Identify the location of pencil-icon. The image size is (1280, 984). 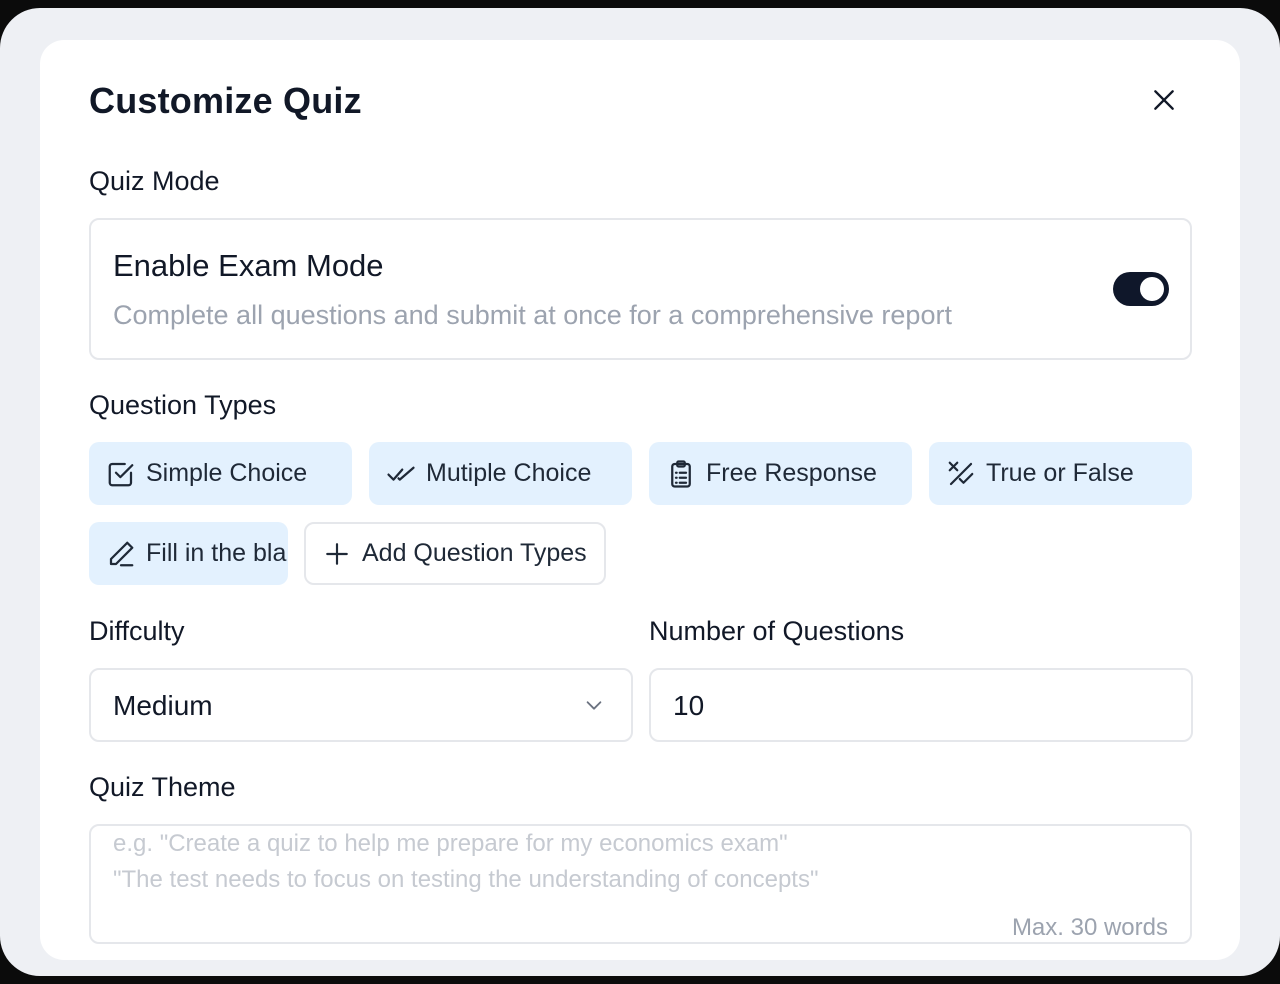
(121, 553).